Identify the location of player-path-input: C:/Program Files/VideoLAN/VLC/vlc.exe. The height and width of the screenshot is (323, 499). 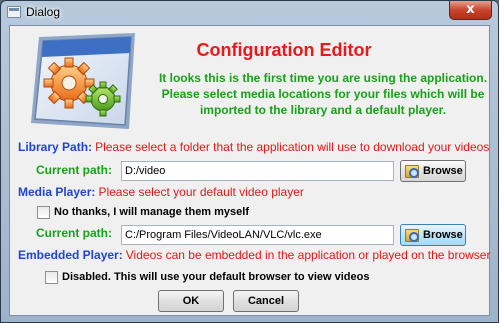
(257, 235).